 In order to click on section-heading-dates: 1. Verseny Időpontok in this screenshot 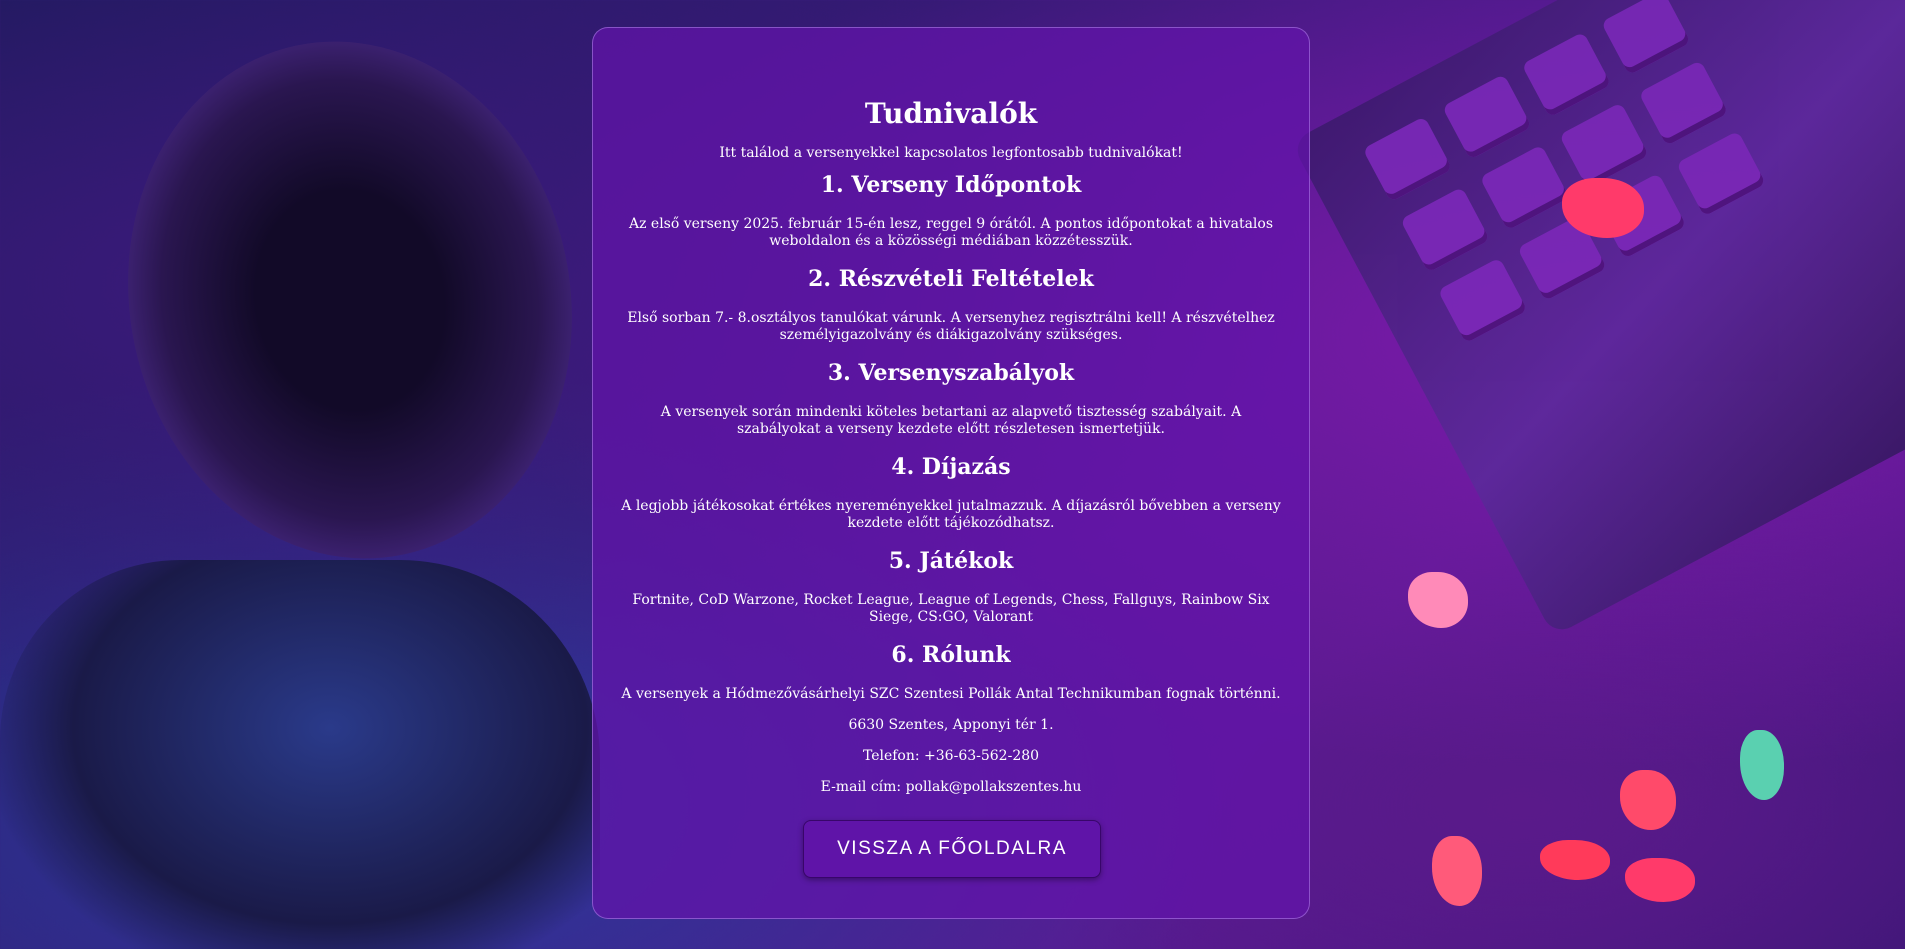, I will do `click(951, 185)`.